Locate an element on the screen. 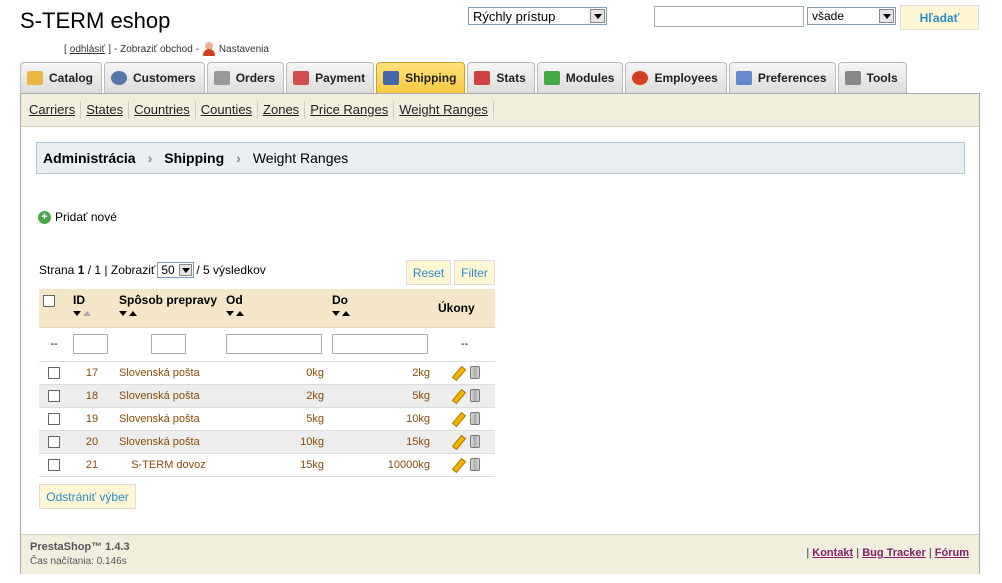  quick-access-select: Rýchly prístup is located at coordinates (537, 16).